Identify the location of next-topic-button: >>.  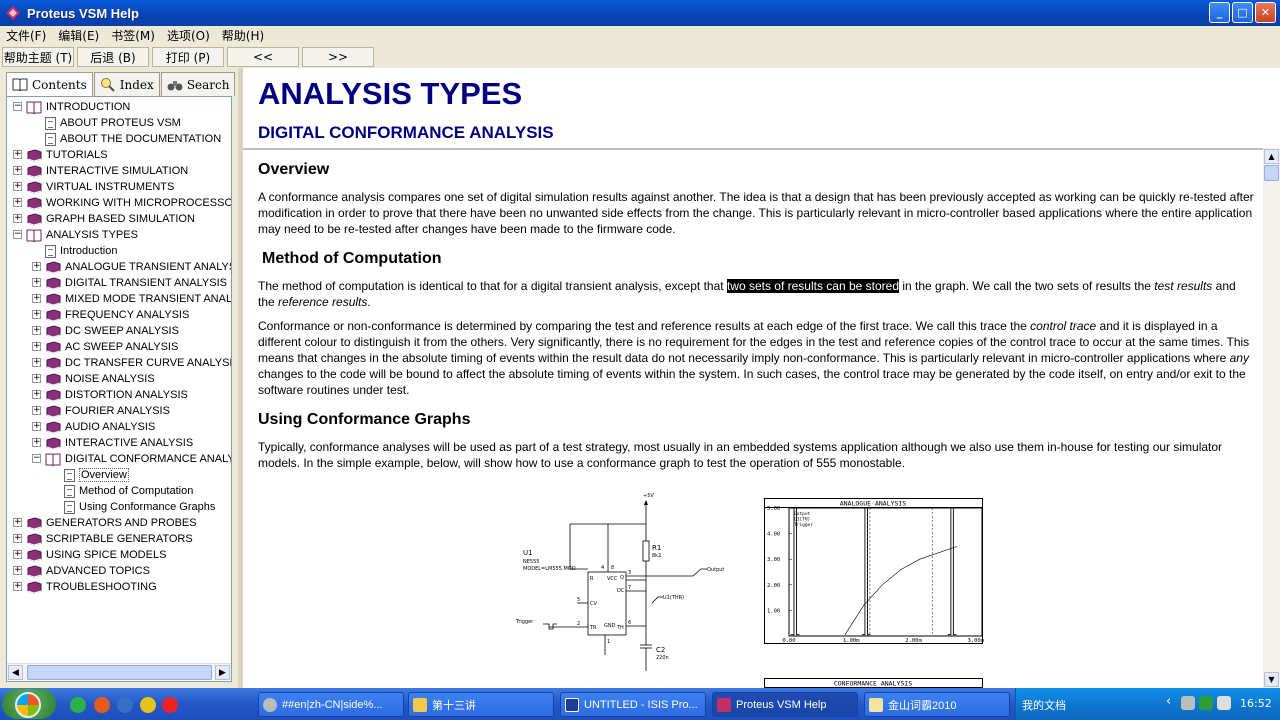
(338, 57).